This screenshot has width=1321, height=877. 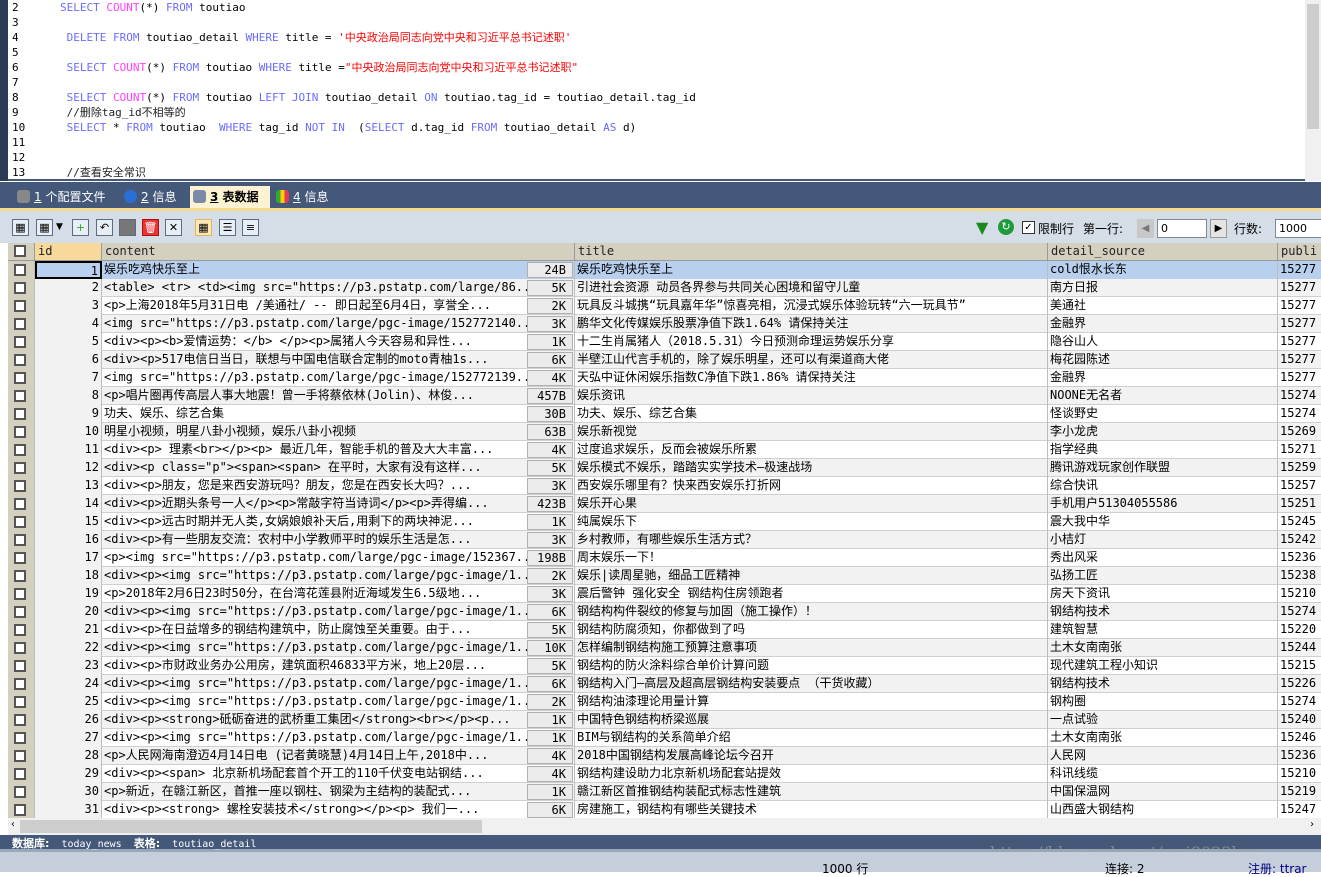 What do you see at coordinates (1218, 228) in the screenshot?
I see `next-page-button: ▶` at bounding box center [1218, 228].